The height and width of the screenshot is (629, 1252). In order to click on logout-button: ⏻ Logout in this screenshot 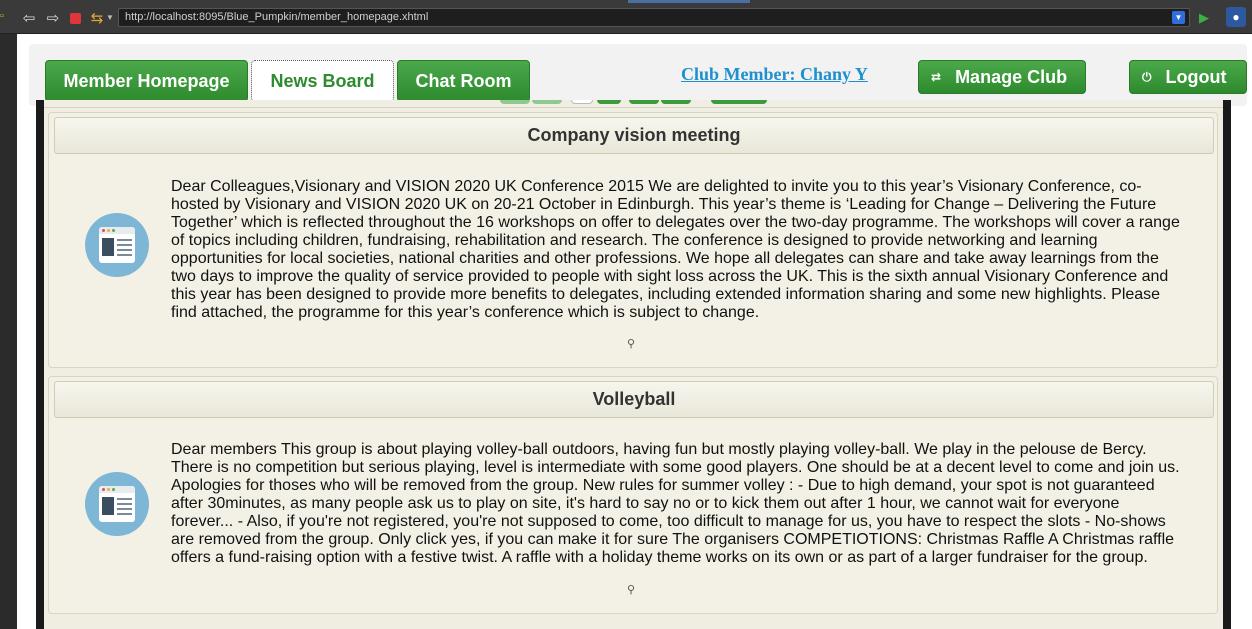, I will do `click(1188, 77)`.